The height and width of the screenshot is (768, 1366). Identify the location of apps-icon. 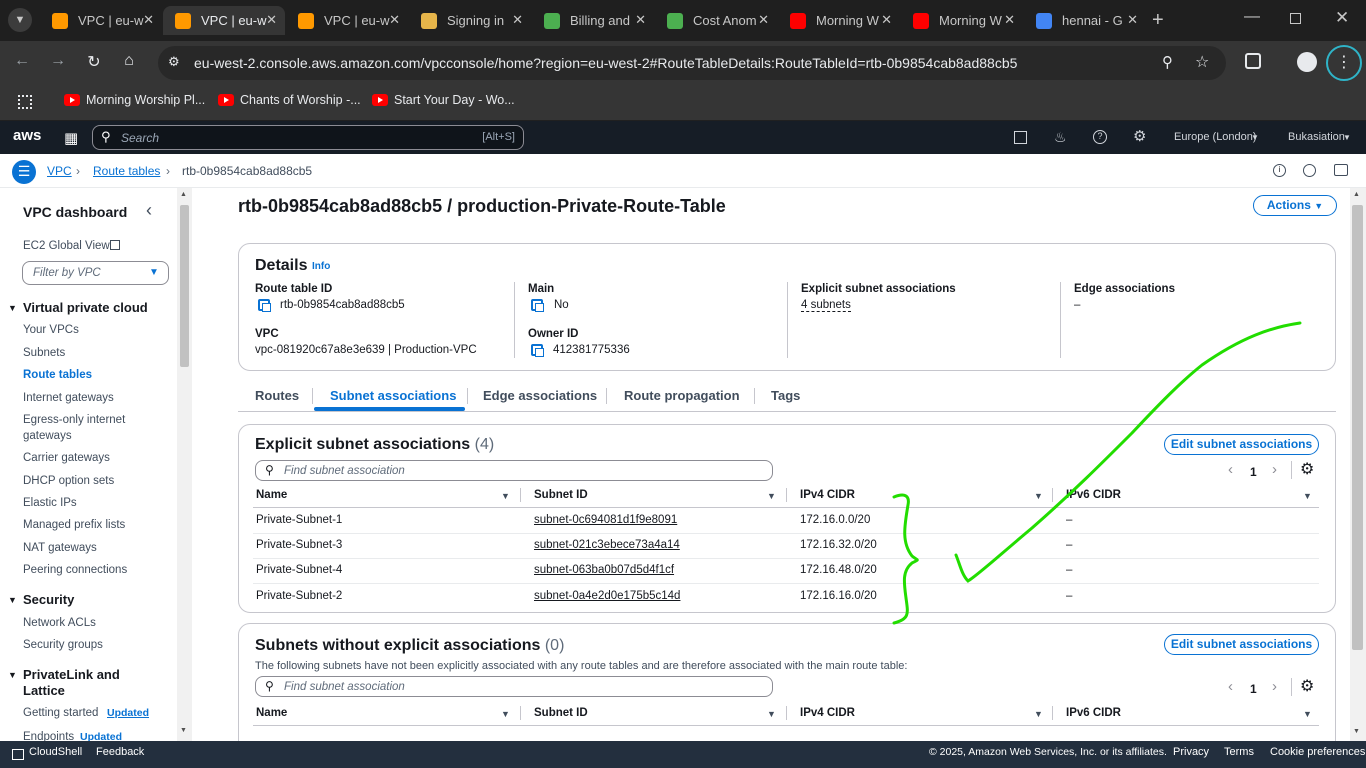
(25, 102).